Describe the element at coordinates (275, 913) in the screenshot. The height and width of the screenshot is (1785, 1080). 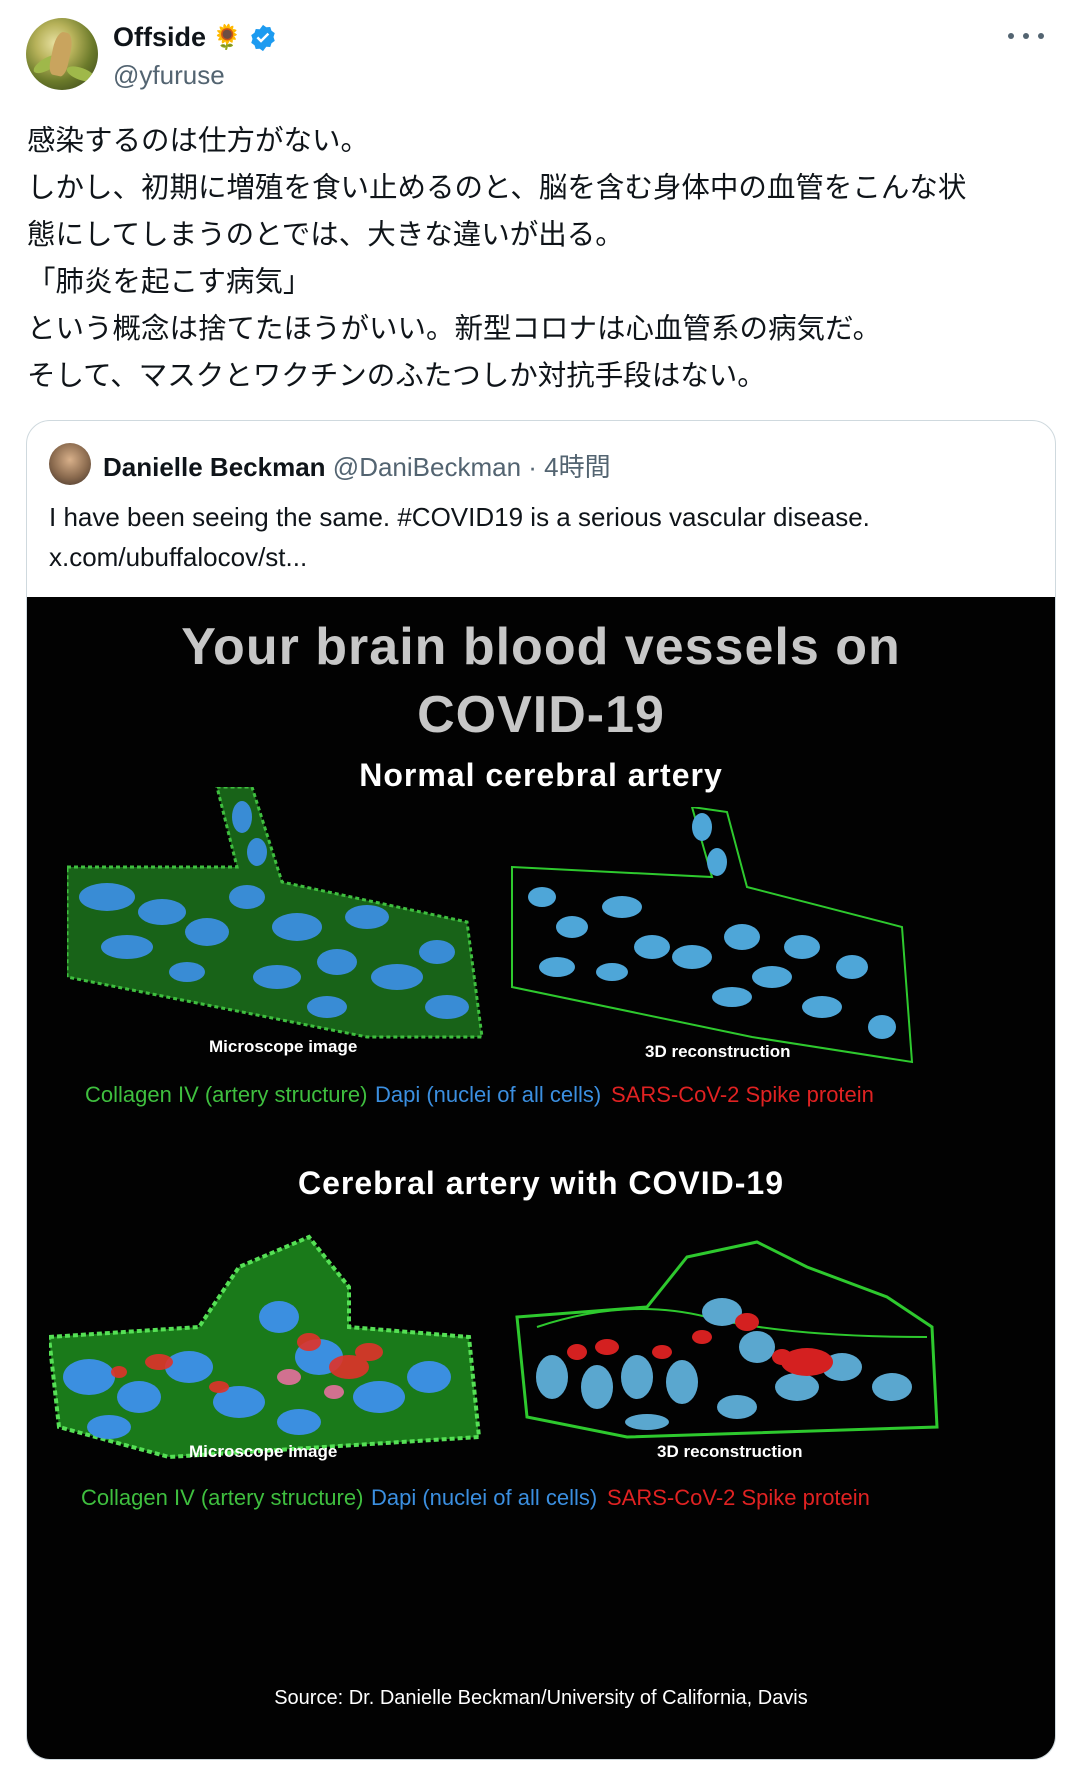
I see `normal-microscope-image` at that location.